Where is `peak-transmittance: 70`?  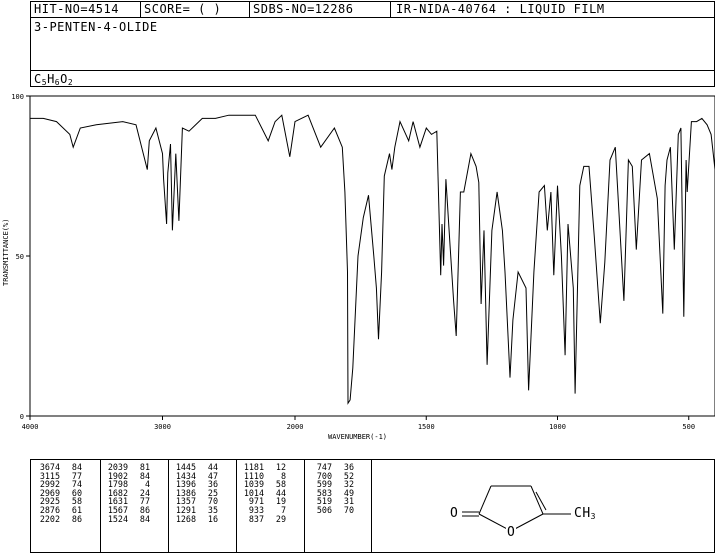
peak-transmittance: 70 is located at coordinates (348, 509).